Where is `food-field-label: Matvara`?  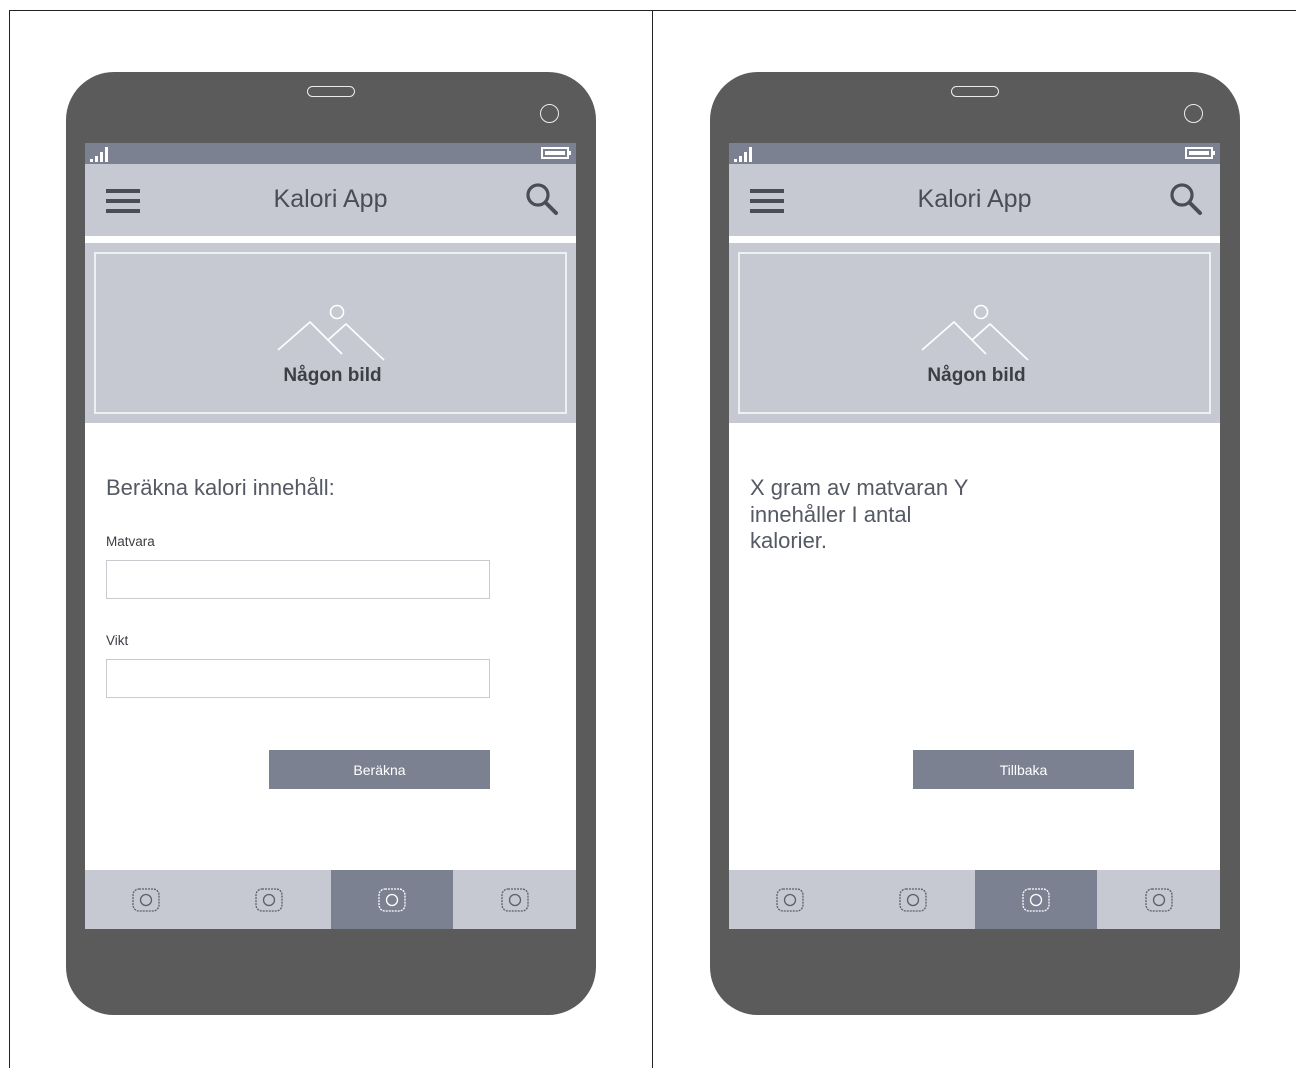 food-field-label: Matvara is located at coordinates (130, 541).